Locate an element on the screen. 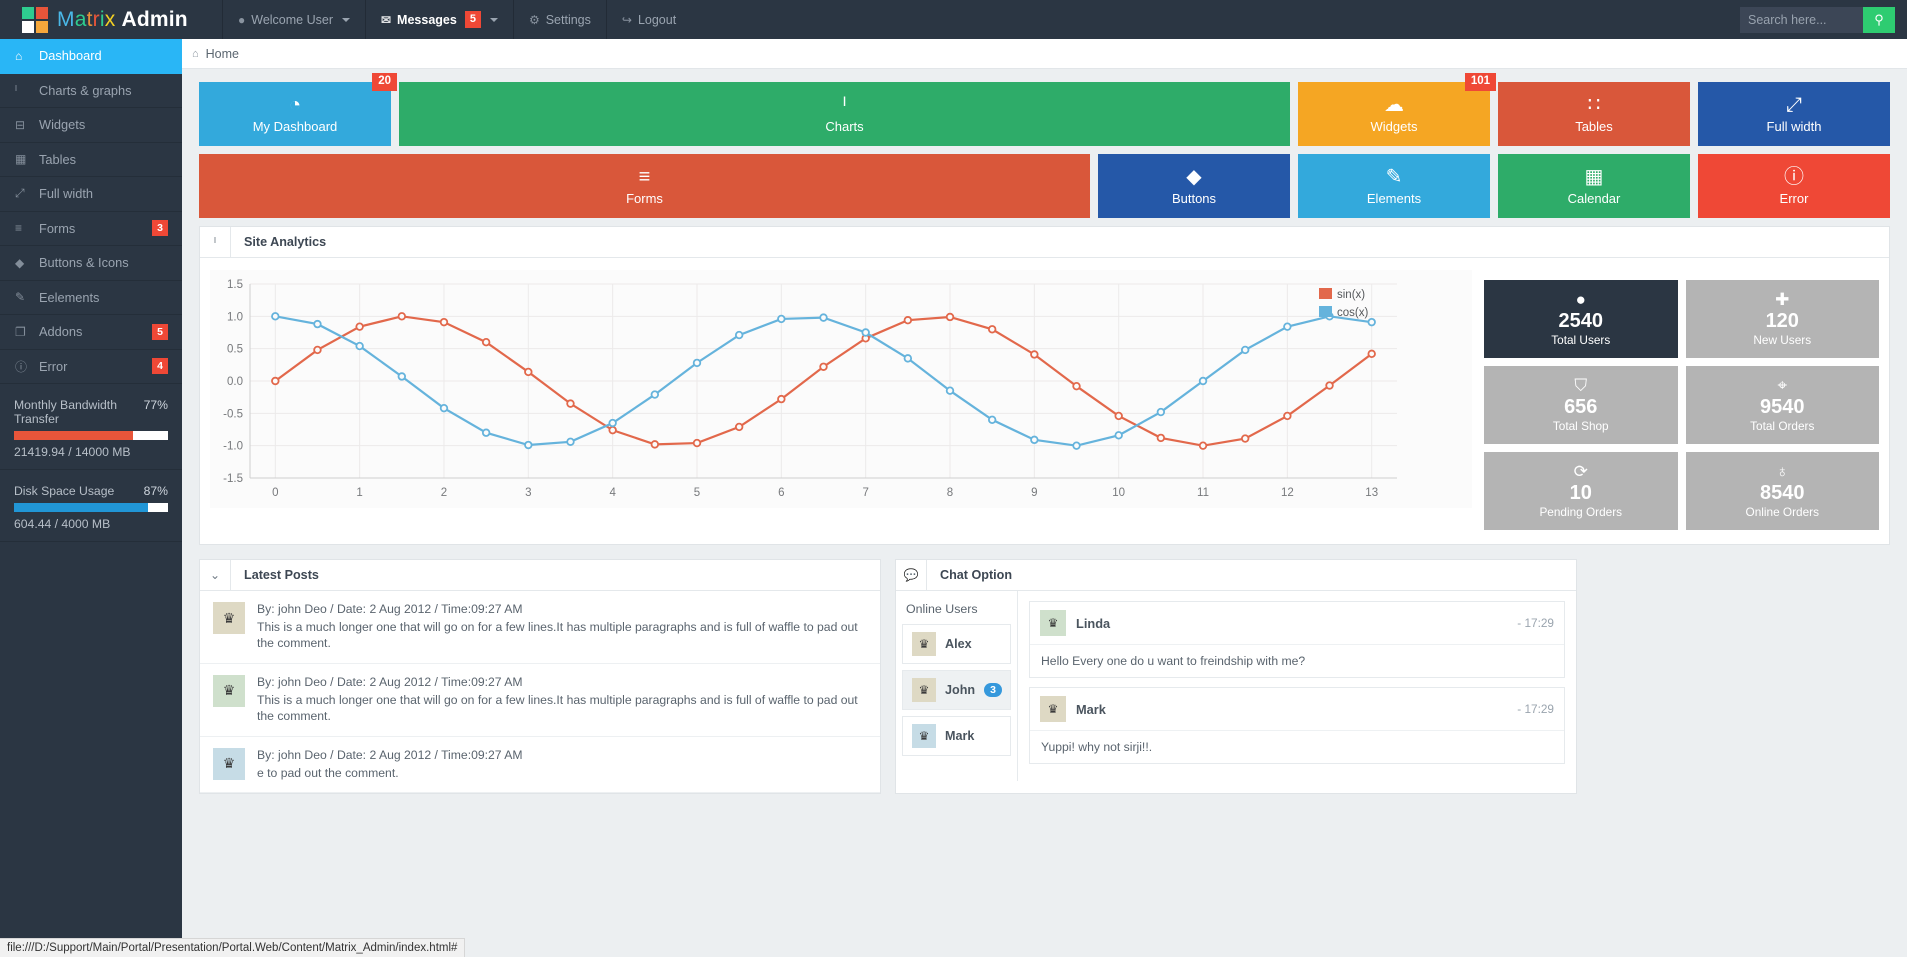 Image resolution: width=1907 pixels, height=957 pixels. search-icon: ⚲ is located at coordinates (1879, 19).